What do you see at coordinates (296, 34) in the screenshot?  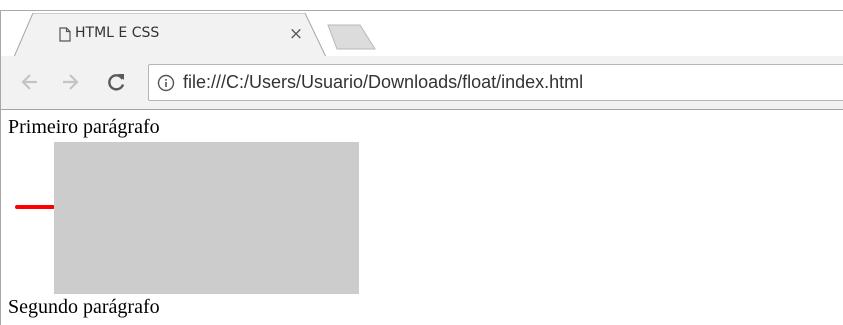 I see `close-icon: ×` at bounding box center [296, 34].